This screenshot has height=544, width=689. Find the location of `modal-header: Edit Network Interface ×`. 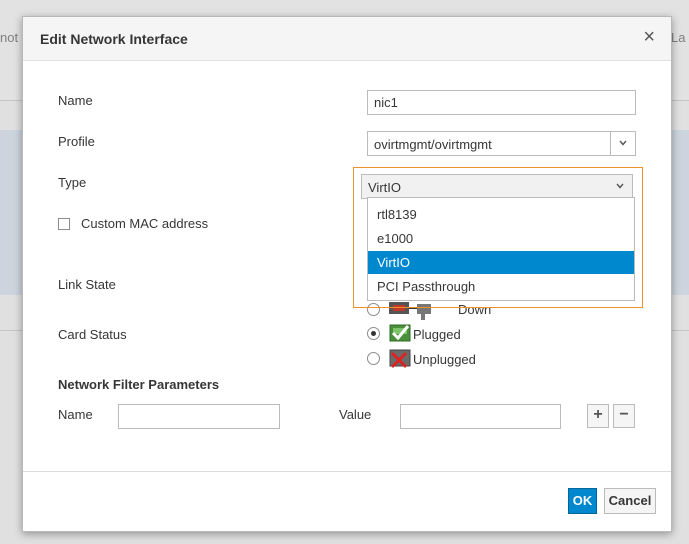

modal-header: Edit Network Interface × is located at coordinates (347, 39).